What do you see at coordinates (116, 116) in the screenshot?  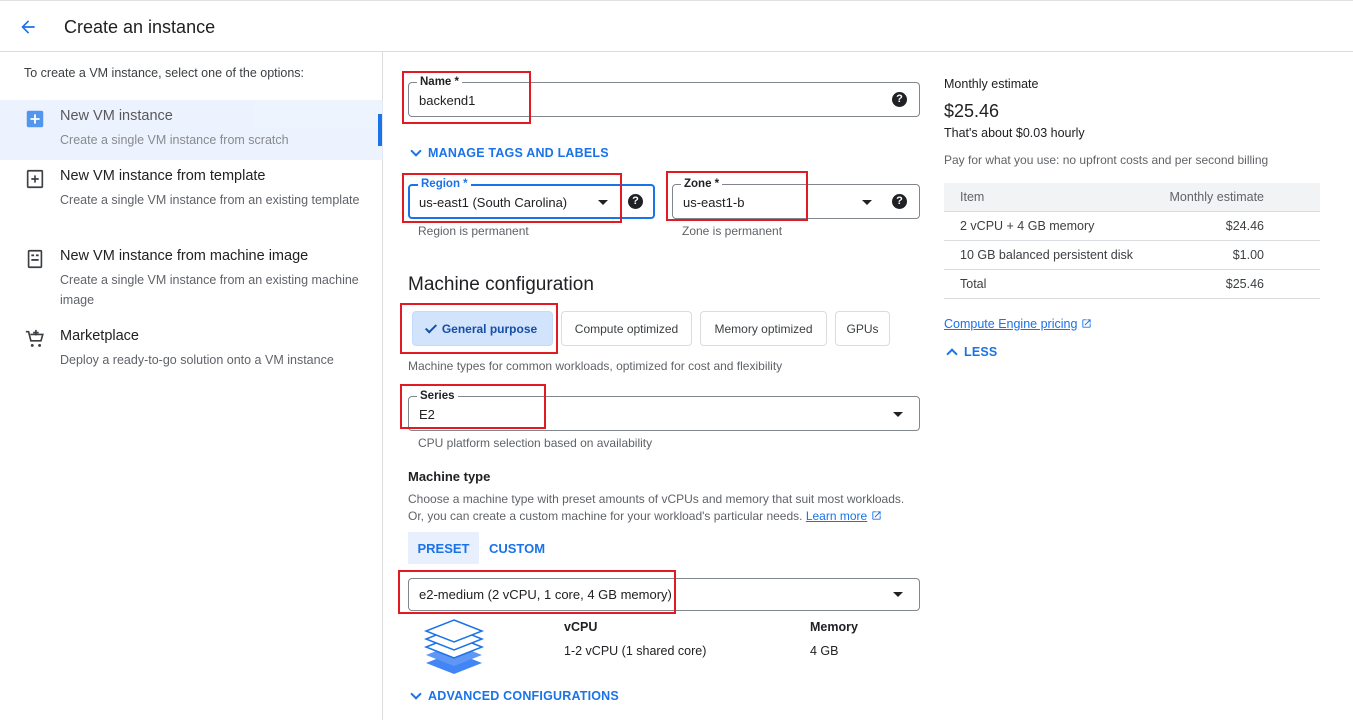 I see `option-title: New VM instance` at bounding box center [116, 116].